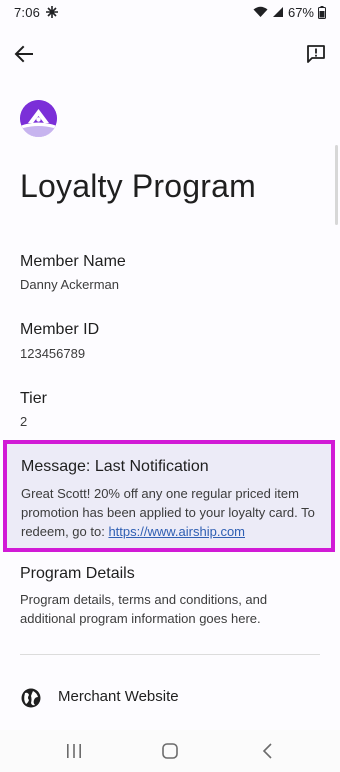 Image resolution: width=340 pixels, height=772 pixels. I want to click on globe-icon, so click(31, 698).